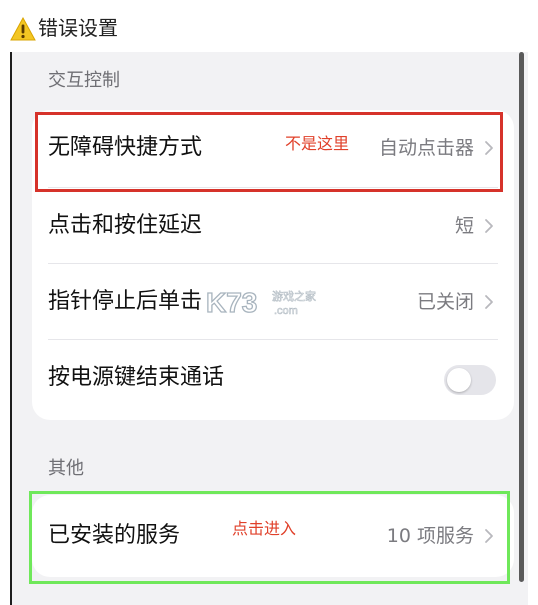  I want to click on row-label: 指针停止后单击, so click(125, 301).